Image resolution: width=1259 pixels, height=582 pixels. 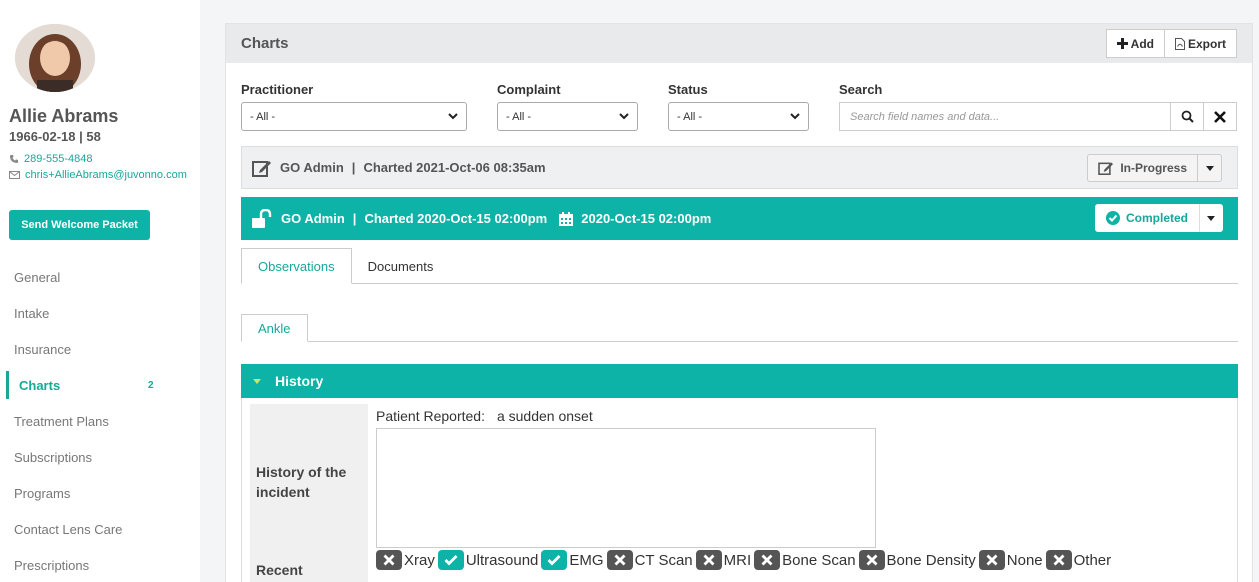 What do you see at coordinates (739, 266) in the screenshot?
I see `chart-tabs: Observations Documents` at bounding box center [739, 266].